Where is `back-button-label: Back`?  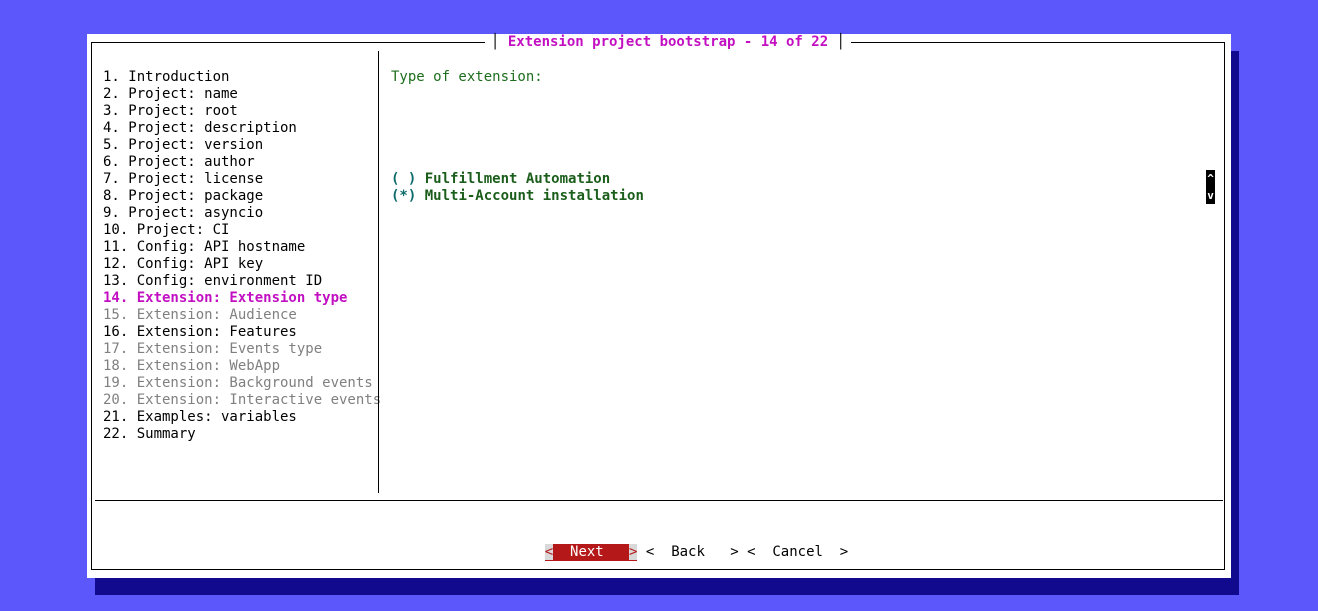
back-button-label: Back is located at coordinates (688, 552).